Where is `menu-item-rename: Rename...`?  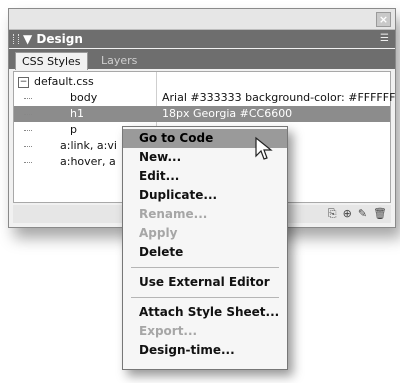 menu-item-rename: Rename... is located at coordinates (173, 214).